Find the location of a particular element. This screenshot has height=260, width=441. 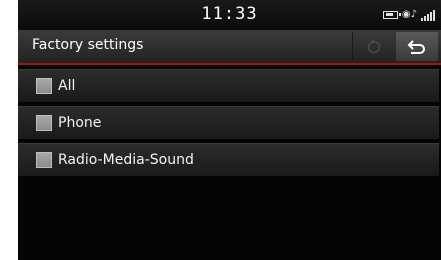

title-bar: Factory settings is located at coordinates (229, 47).